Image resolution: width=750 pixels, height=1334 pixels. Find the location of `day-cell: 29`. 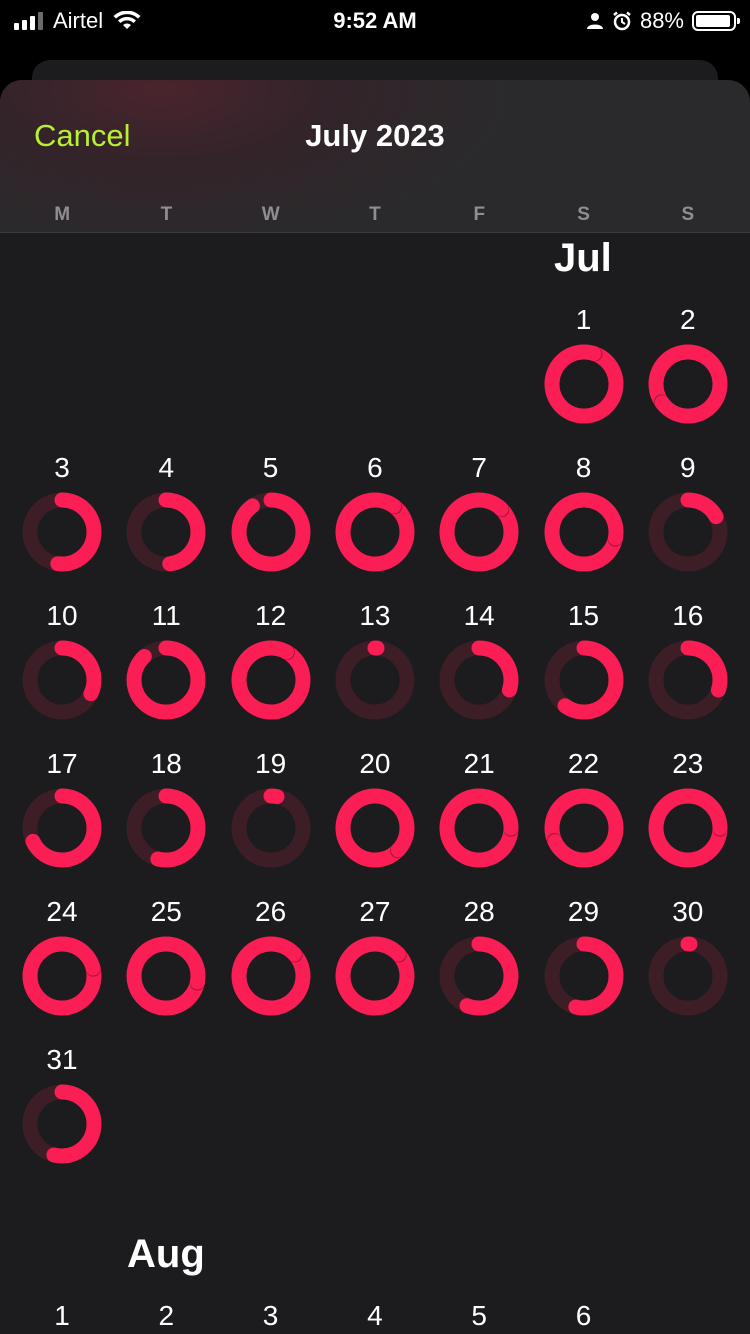

day-cell: 29 is located at coordinates (584, 966).